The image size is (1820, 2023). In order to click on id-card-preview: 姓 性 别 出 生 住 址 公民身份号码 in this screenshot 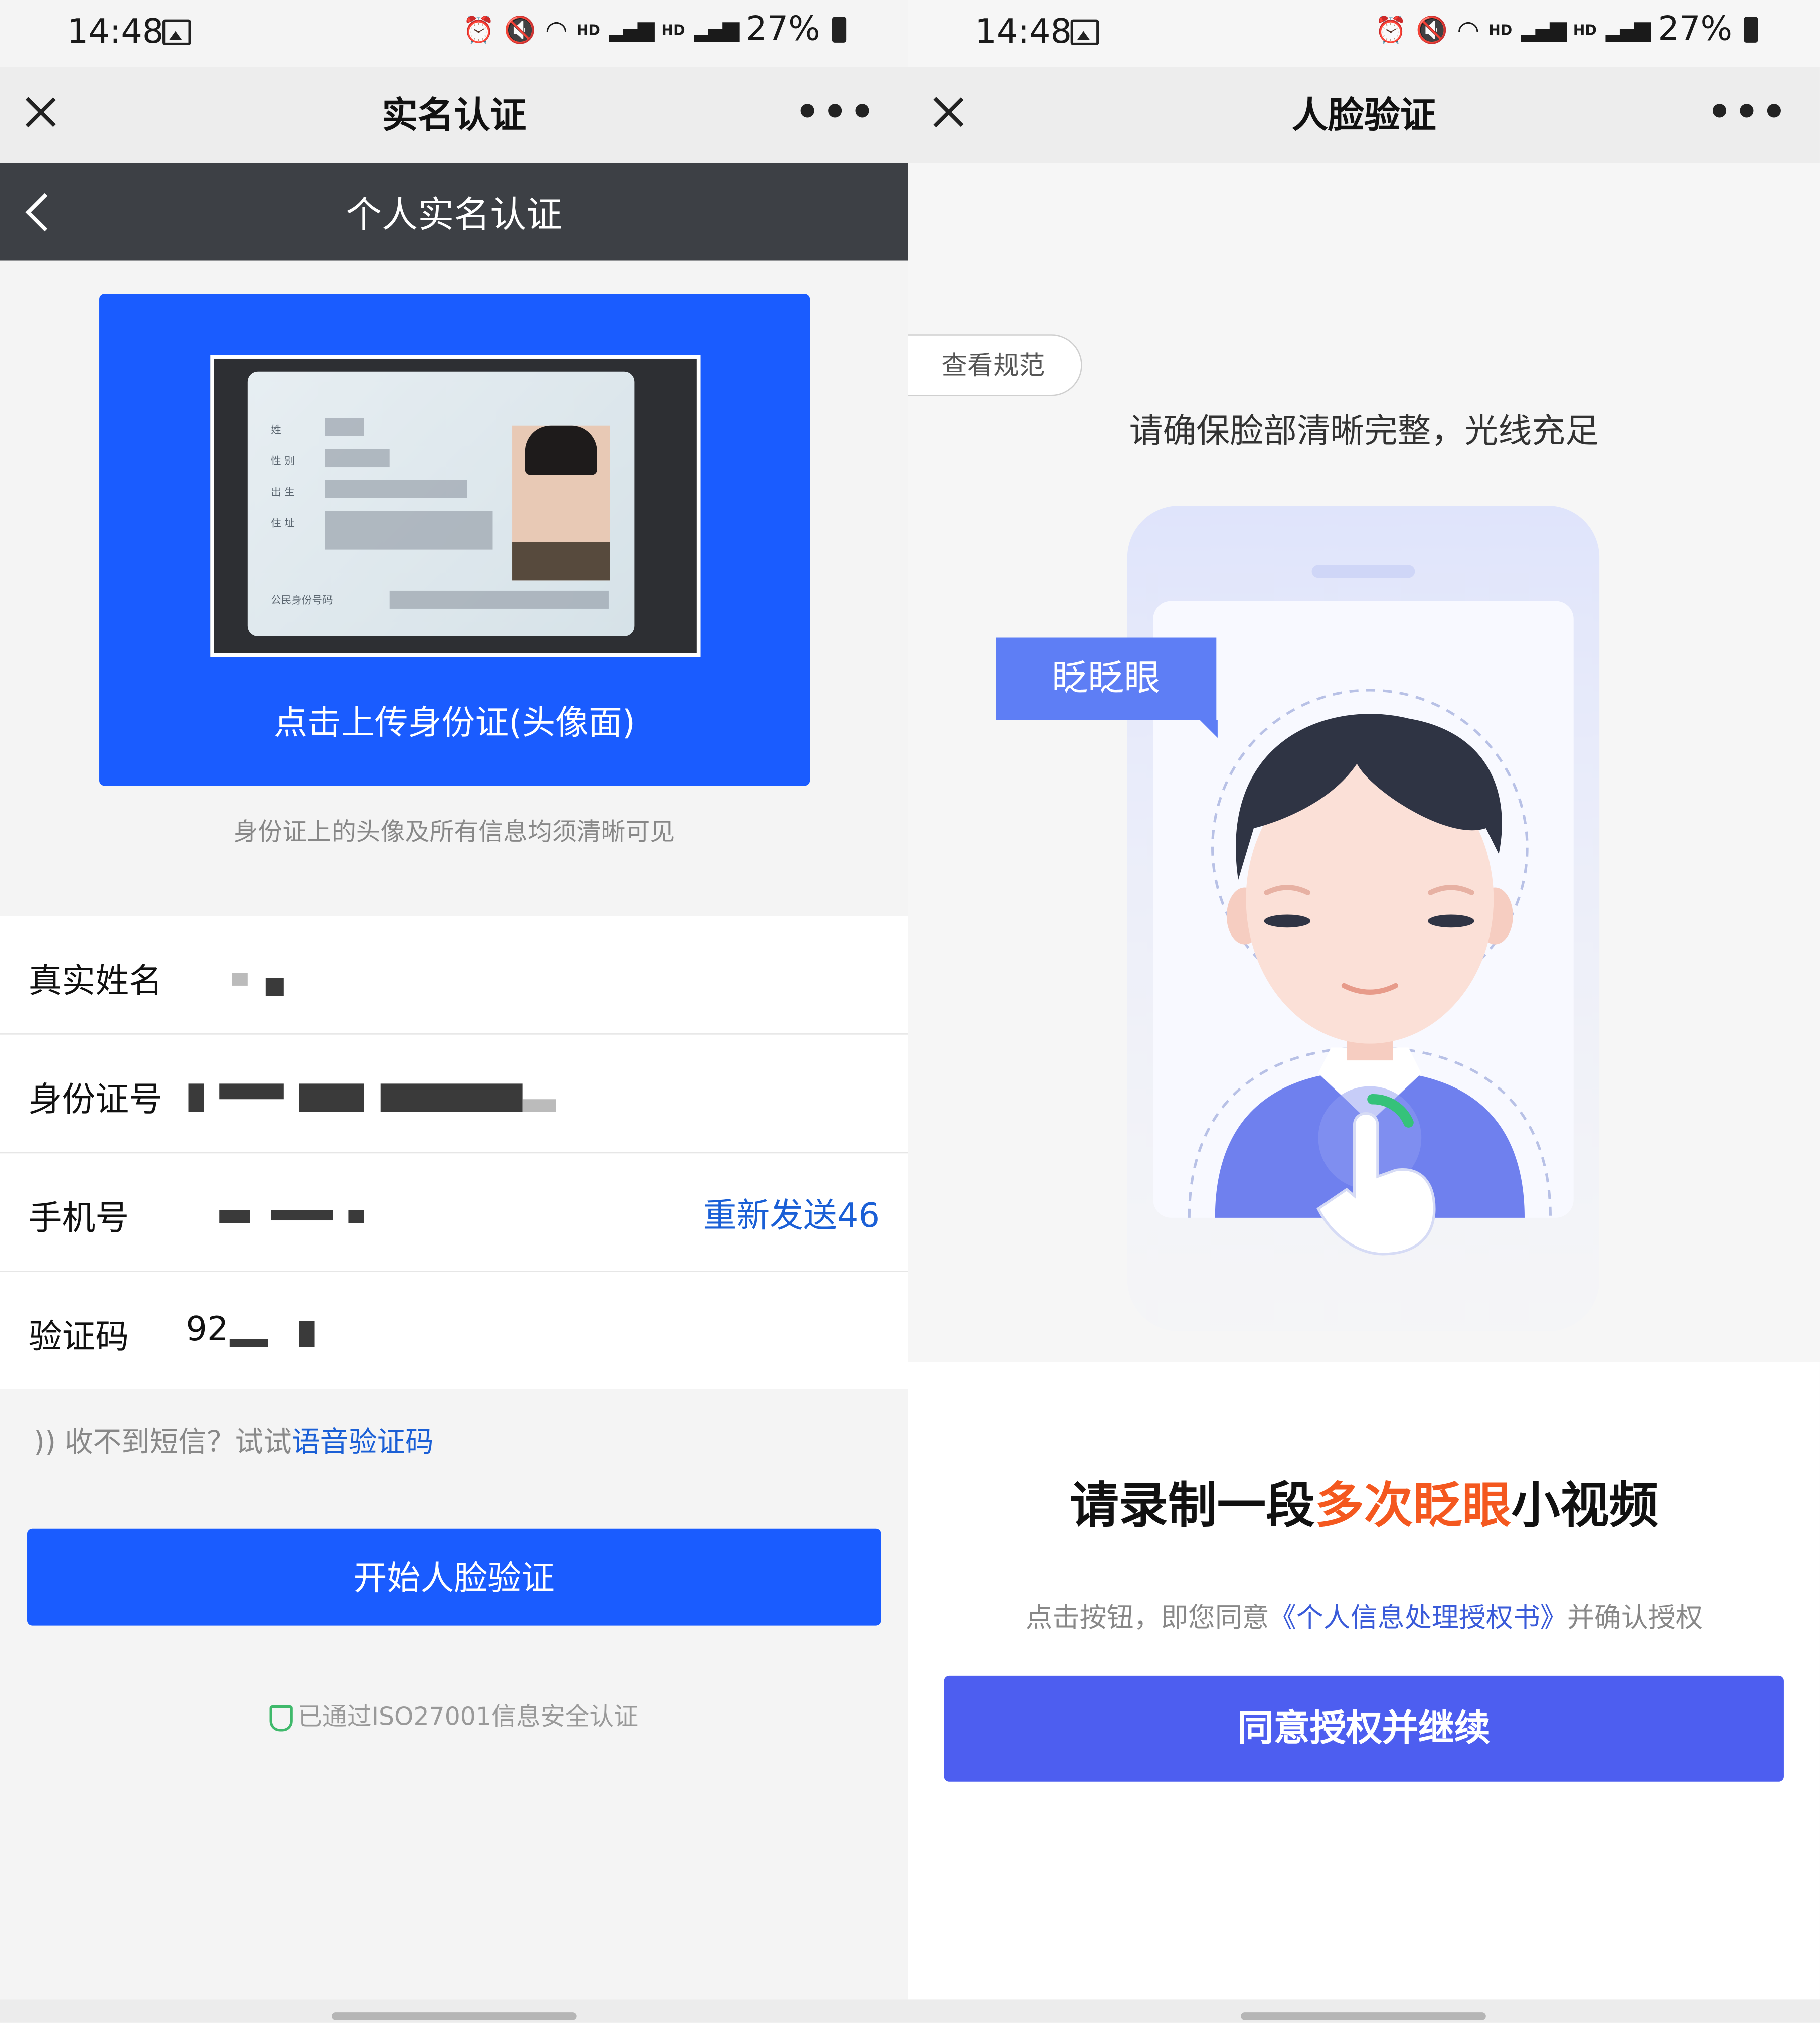, I will do `click(455, 506)`.